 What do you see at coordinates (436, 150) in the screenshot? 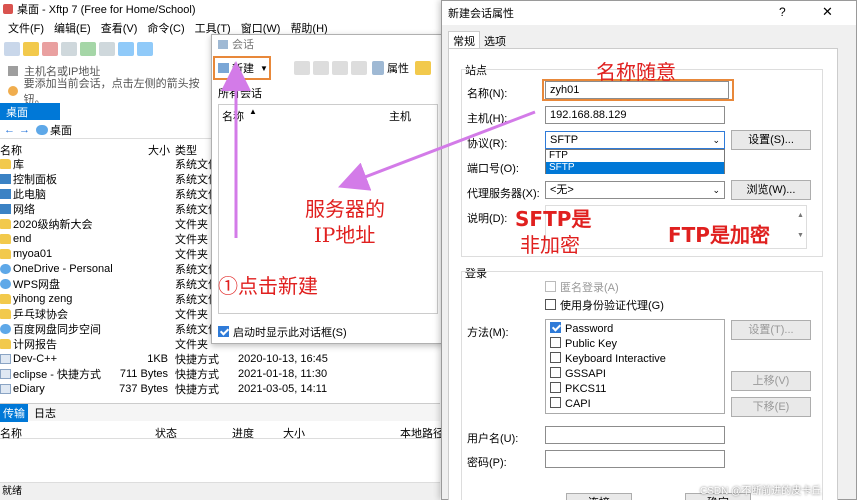
I see `arrow-to-host` at bounding box center [436, 150].